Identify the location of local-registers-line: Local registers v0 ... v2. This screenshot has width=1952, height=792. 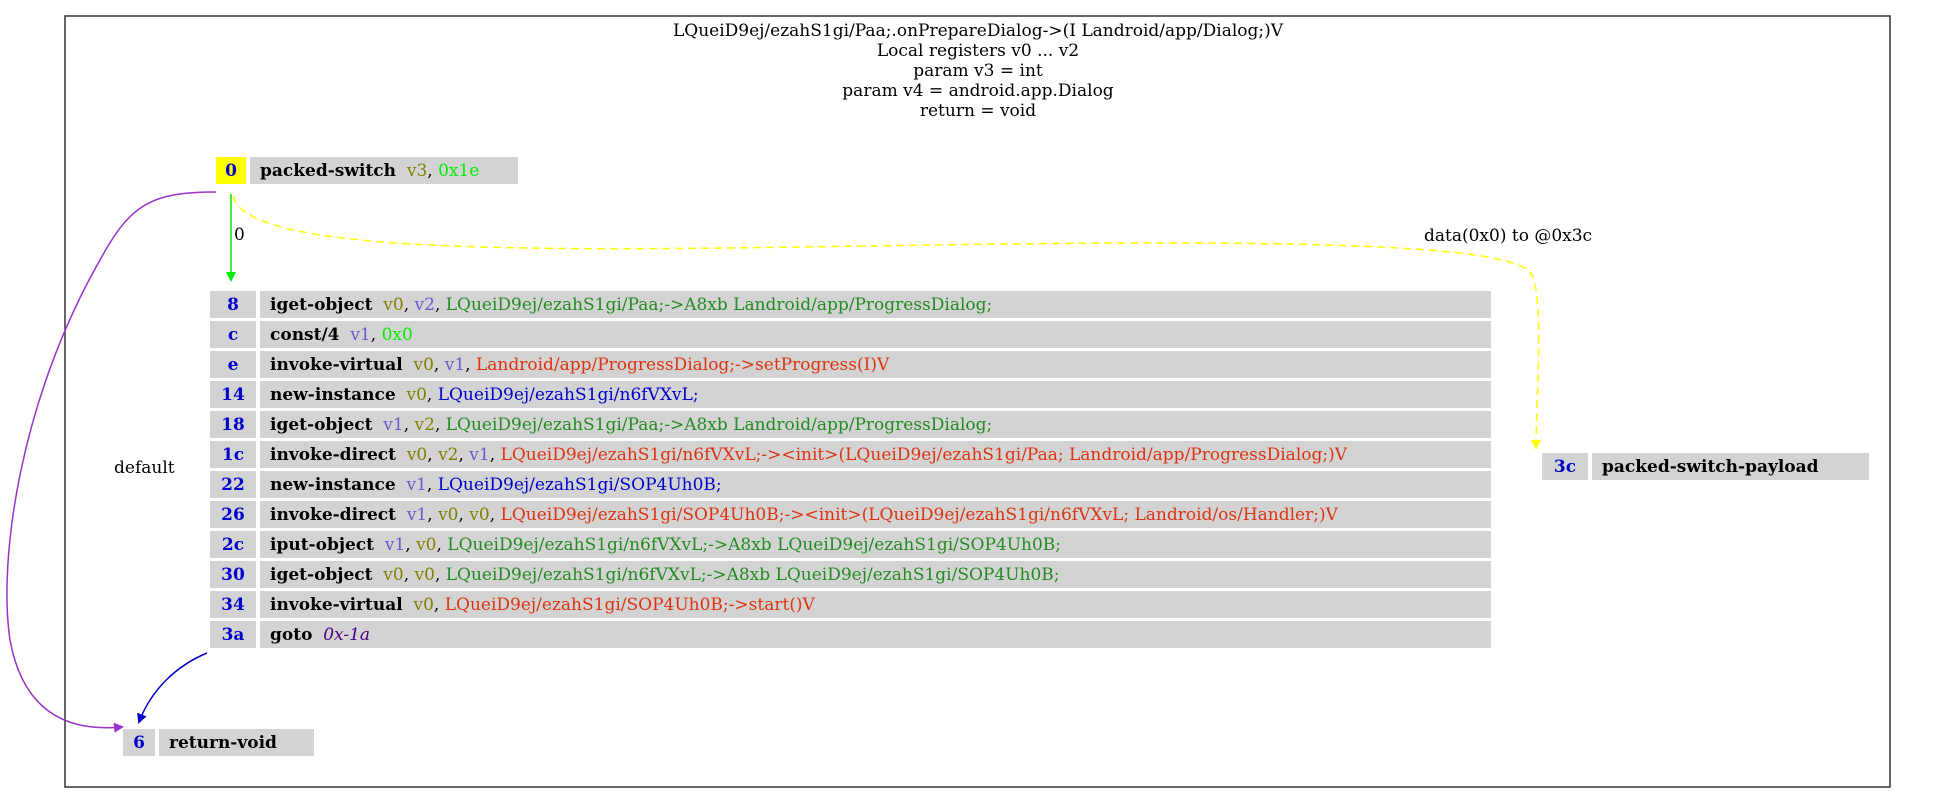
(978, 51).